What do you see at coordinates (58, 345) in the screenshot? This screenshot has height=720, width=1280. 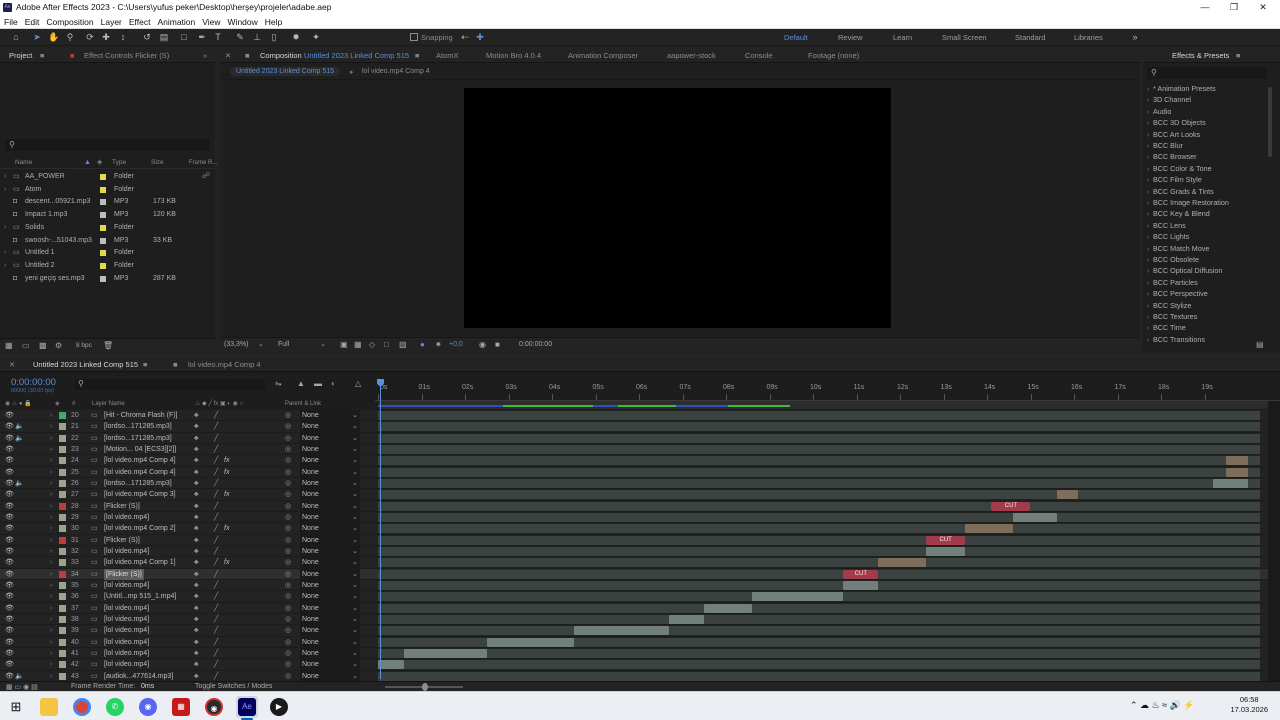 I see `project-settings-icon: ⚙` at bounding box center [58, 345].